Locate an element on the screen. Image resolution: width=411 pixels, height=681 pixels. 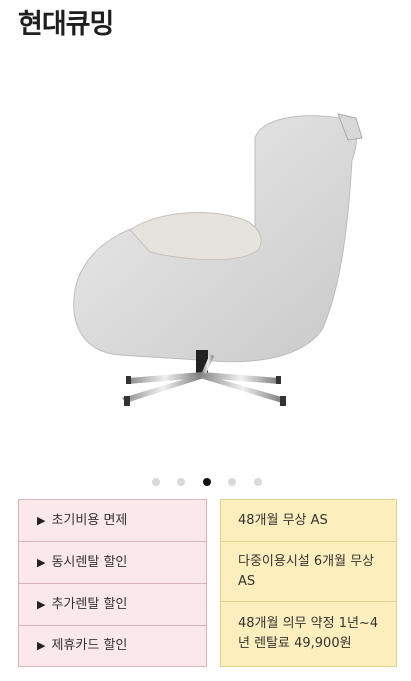
detail-text: 48개월 무상 AS is located at coordinates (283, 520).